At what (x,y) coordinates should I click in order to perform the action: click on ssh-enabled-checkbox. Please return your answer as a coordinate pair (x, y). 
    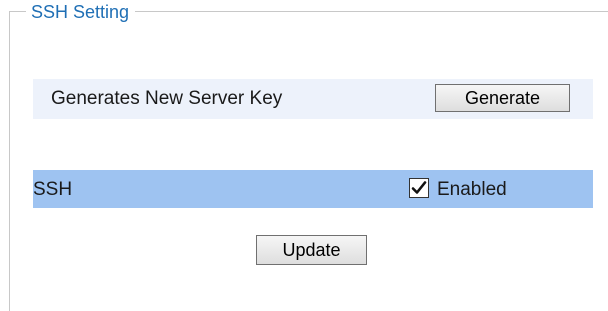
    Looking at the image, I should click on (419, 188).